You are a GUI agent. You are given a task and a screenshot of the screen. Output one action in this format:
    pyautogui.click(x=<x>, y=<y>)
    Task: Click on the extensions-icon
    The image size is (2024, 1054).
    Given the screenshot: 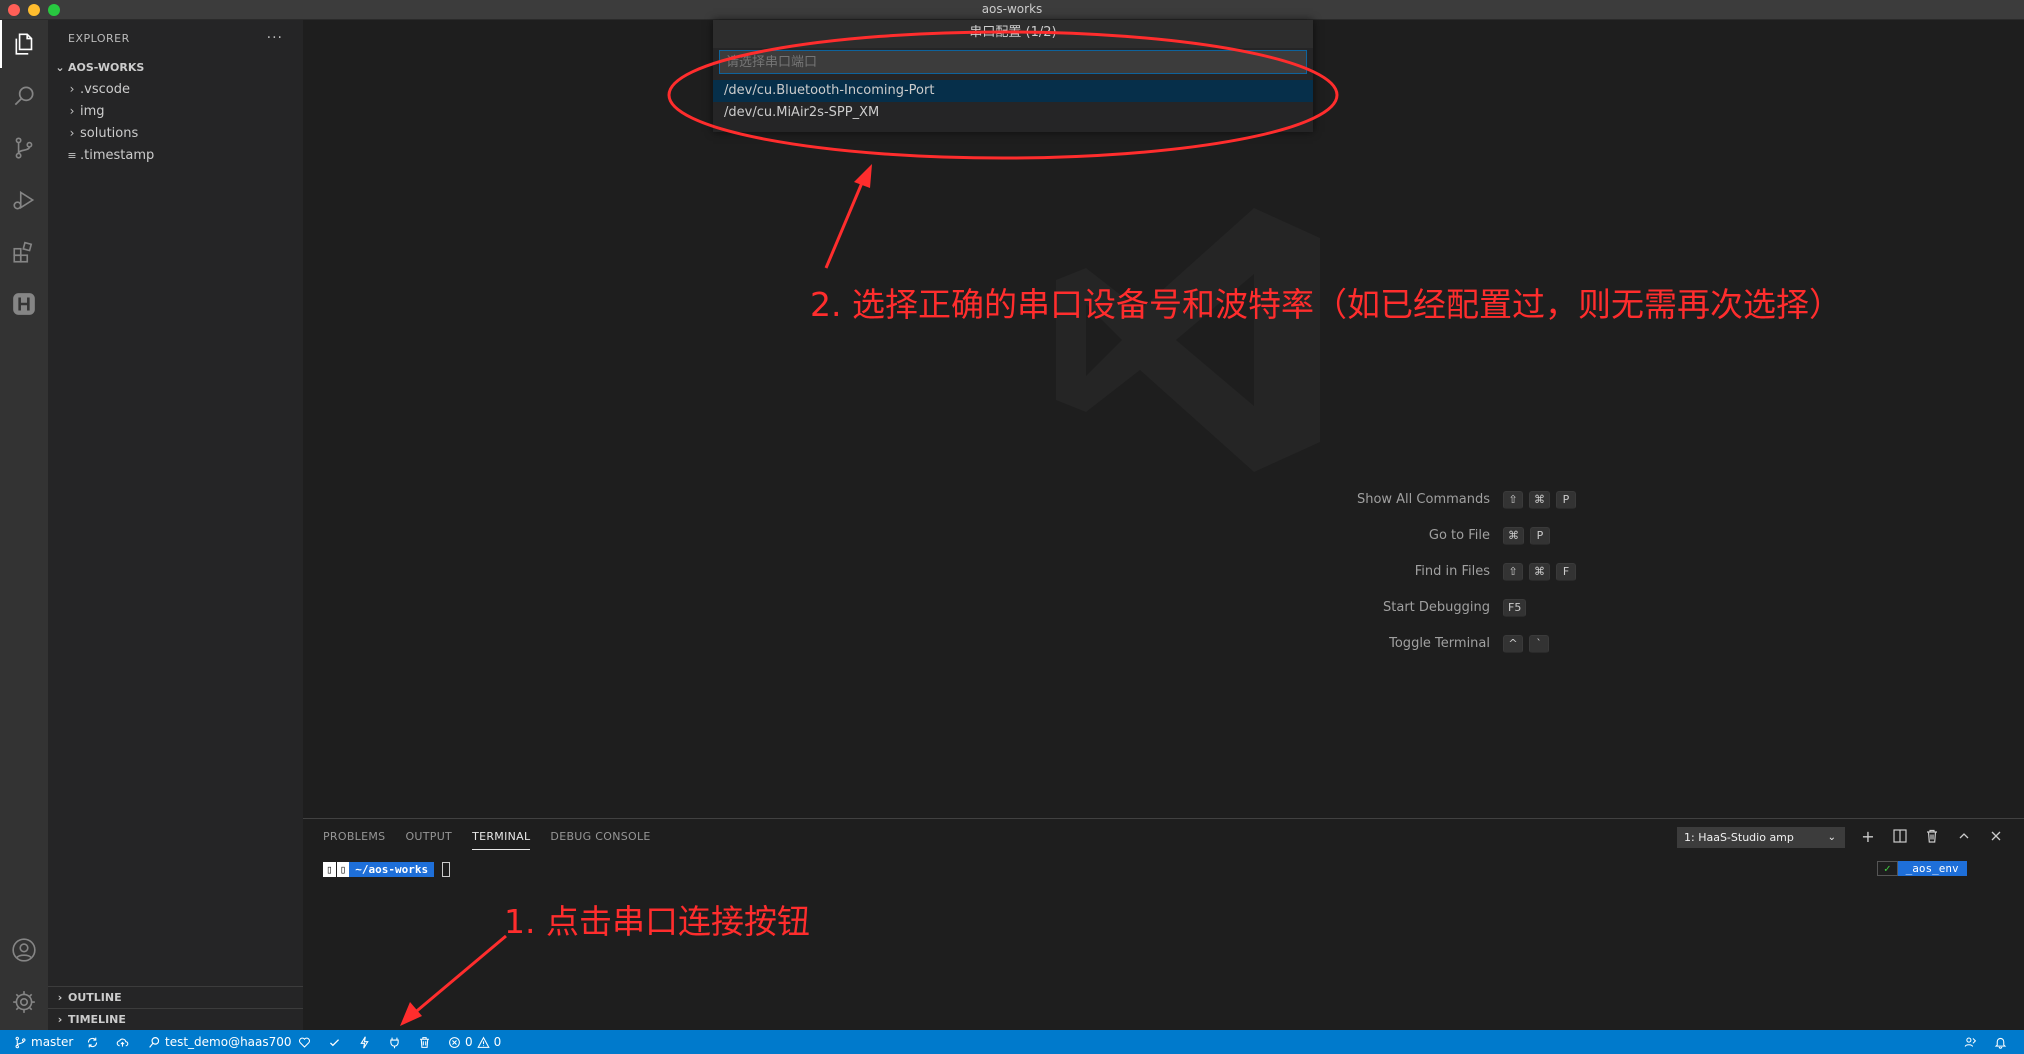 What is the action you would take?
    pyautogui.click(x=24, y=252)
    